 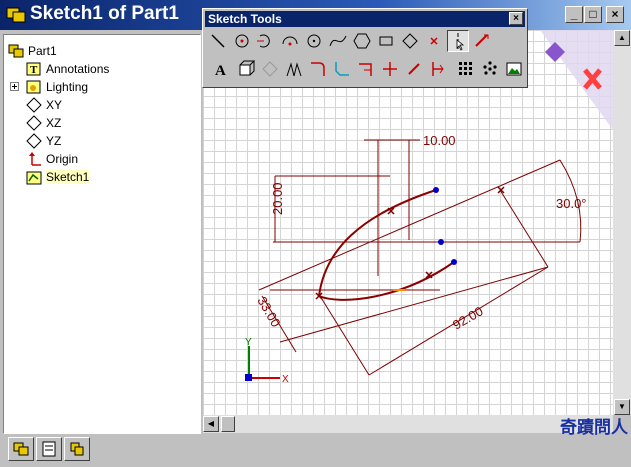 I want to click on fillet-tool, so click(x=318, y=69).